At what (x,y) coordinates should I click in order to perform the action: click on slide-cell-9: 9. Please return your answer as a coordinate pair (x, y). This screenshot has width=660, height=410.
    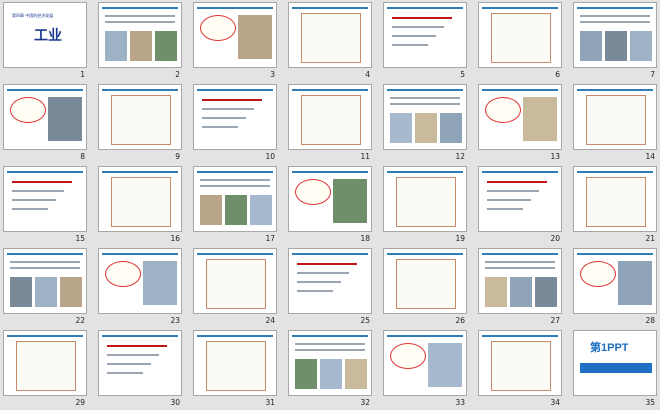
    Looking at the image, I should click on (140, 123).